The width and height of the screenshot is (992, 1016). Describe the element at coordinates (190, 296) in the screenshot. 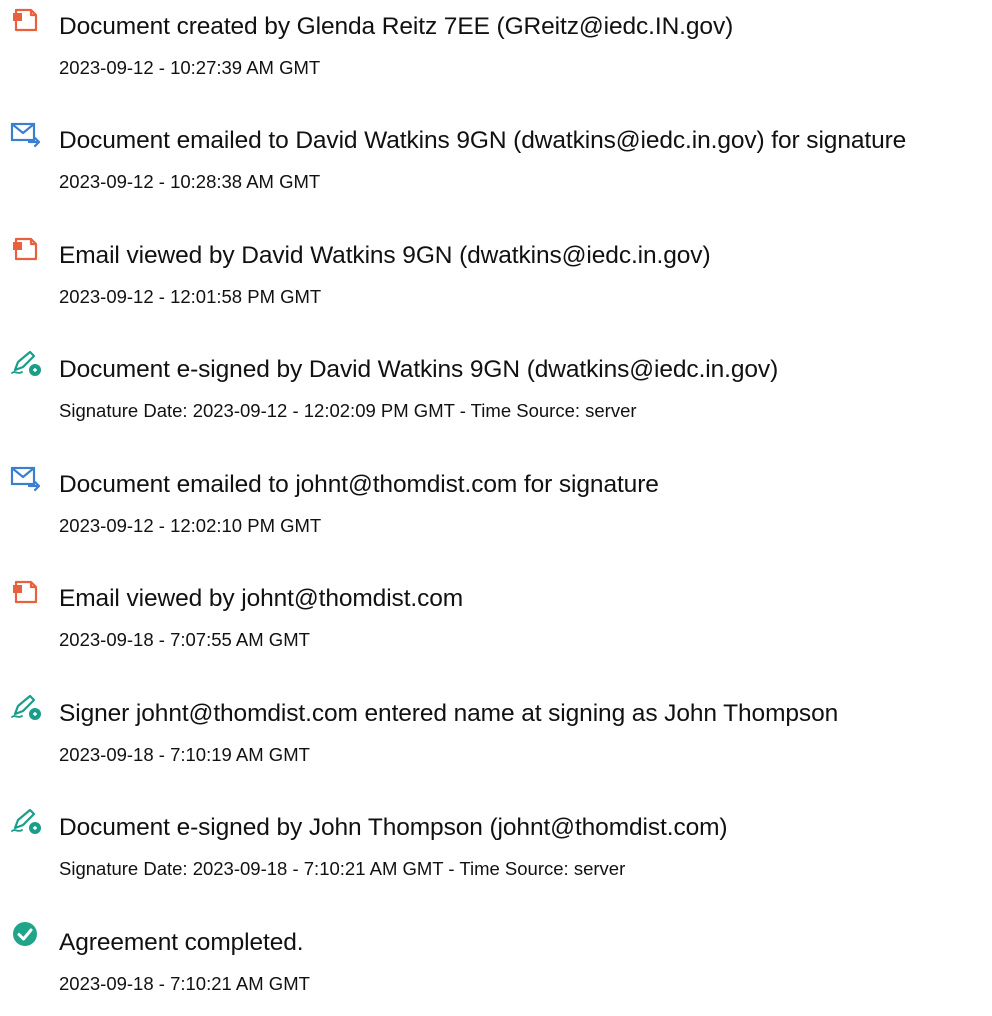

I see `event-timestamp: 2023-09-12 - 12:01:58 PM GMT` at that location.